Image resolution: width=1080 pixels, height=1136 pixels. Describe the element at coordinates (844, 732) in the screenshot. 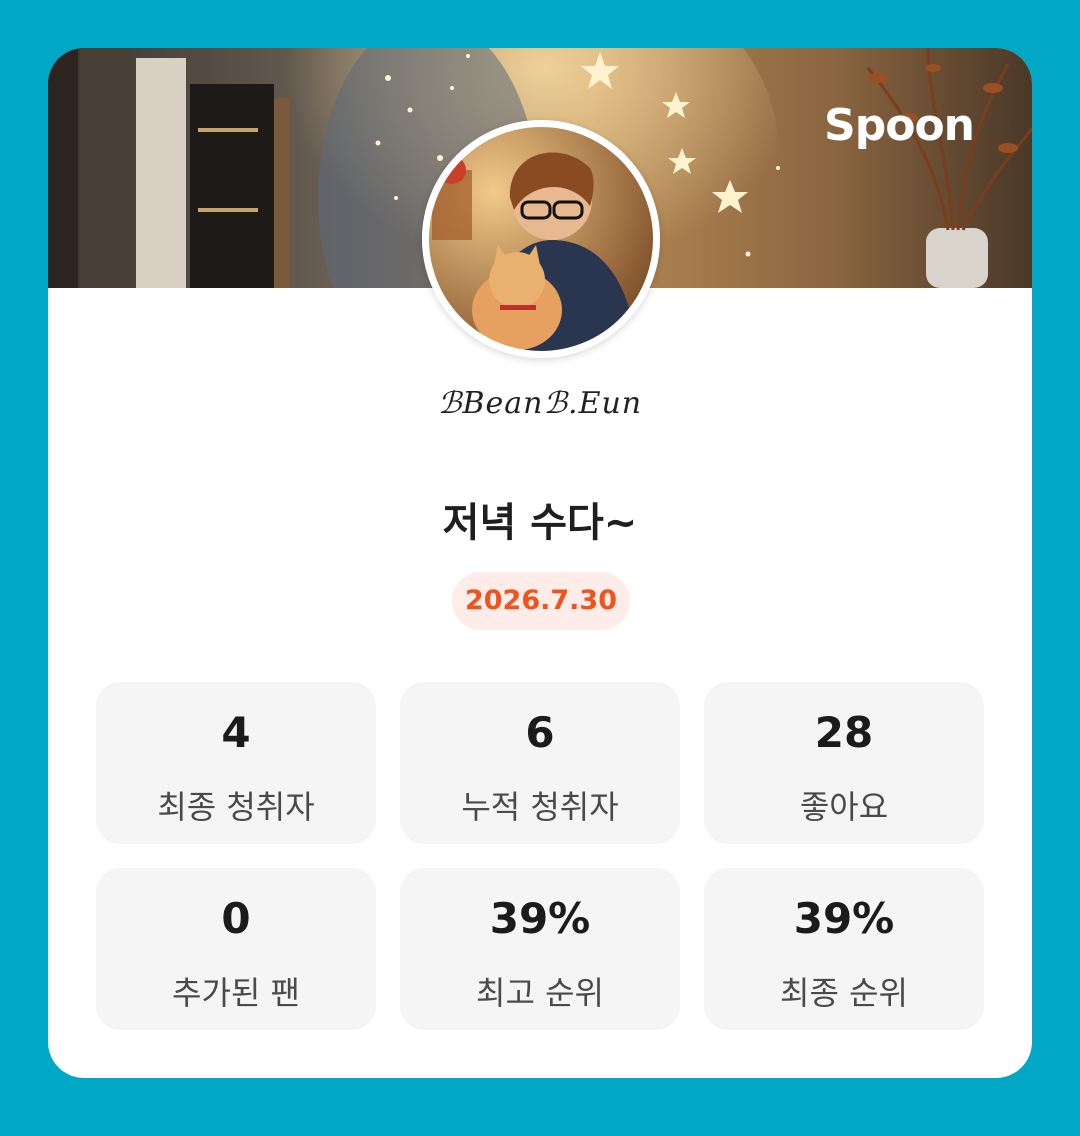

I see `stat-value: 28` at that location.